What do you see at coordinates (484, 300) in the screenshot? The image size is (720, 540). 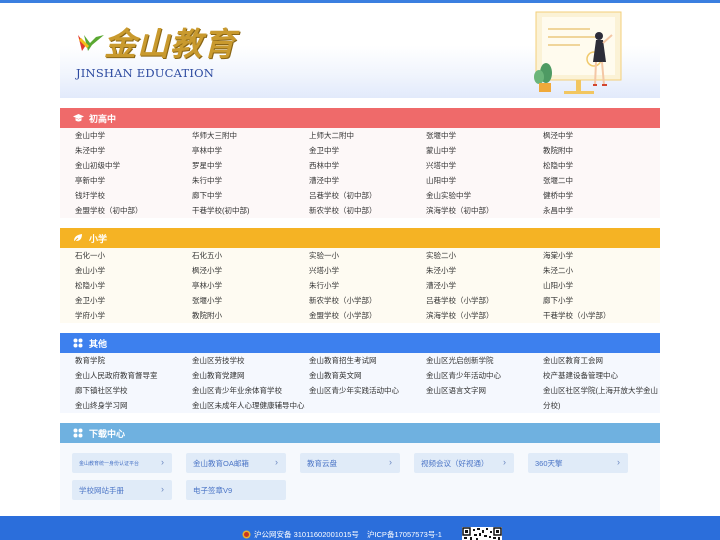 I see `school-link: 吕巷学校（小学部）` at bounding box center [484, 300].